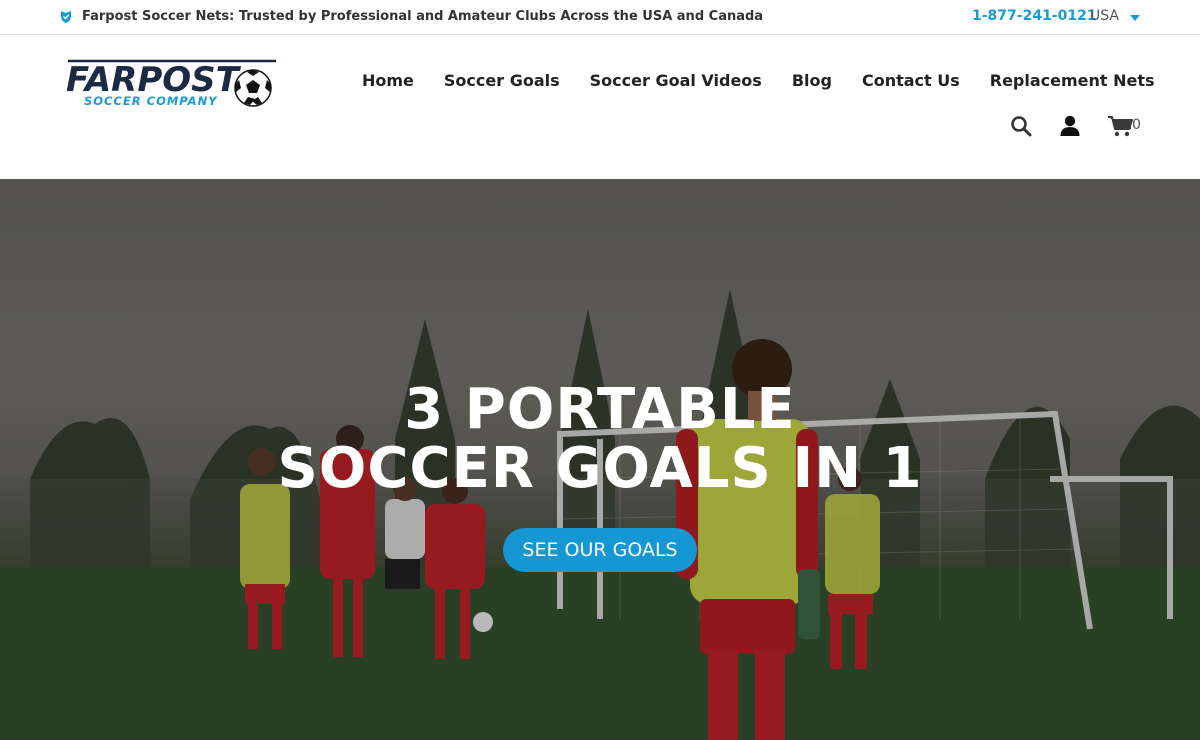  Describe the element at coordinates (151, 101) in the screenshot. I see `logo-subtext: SOCCER COMPANY` at that location.